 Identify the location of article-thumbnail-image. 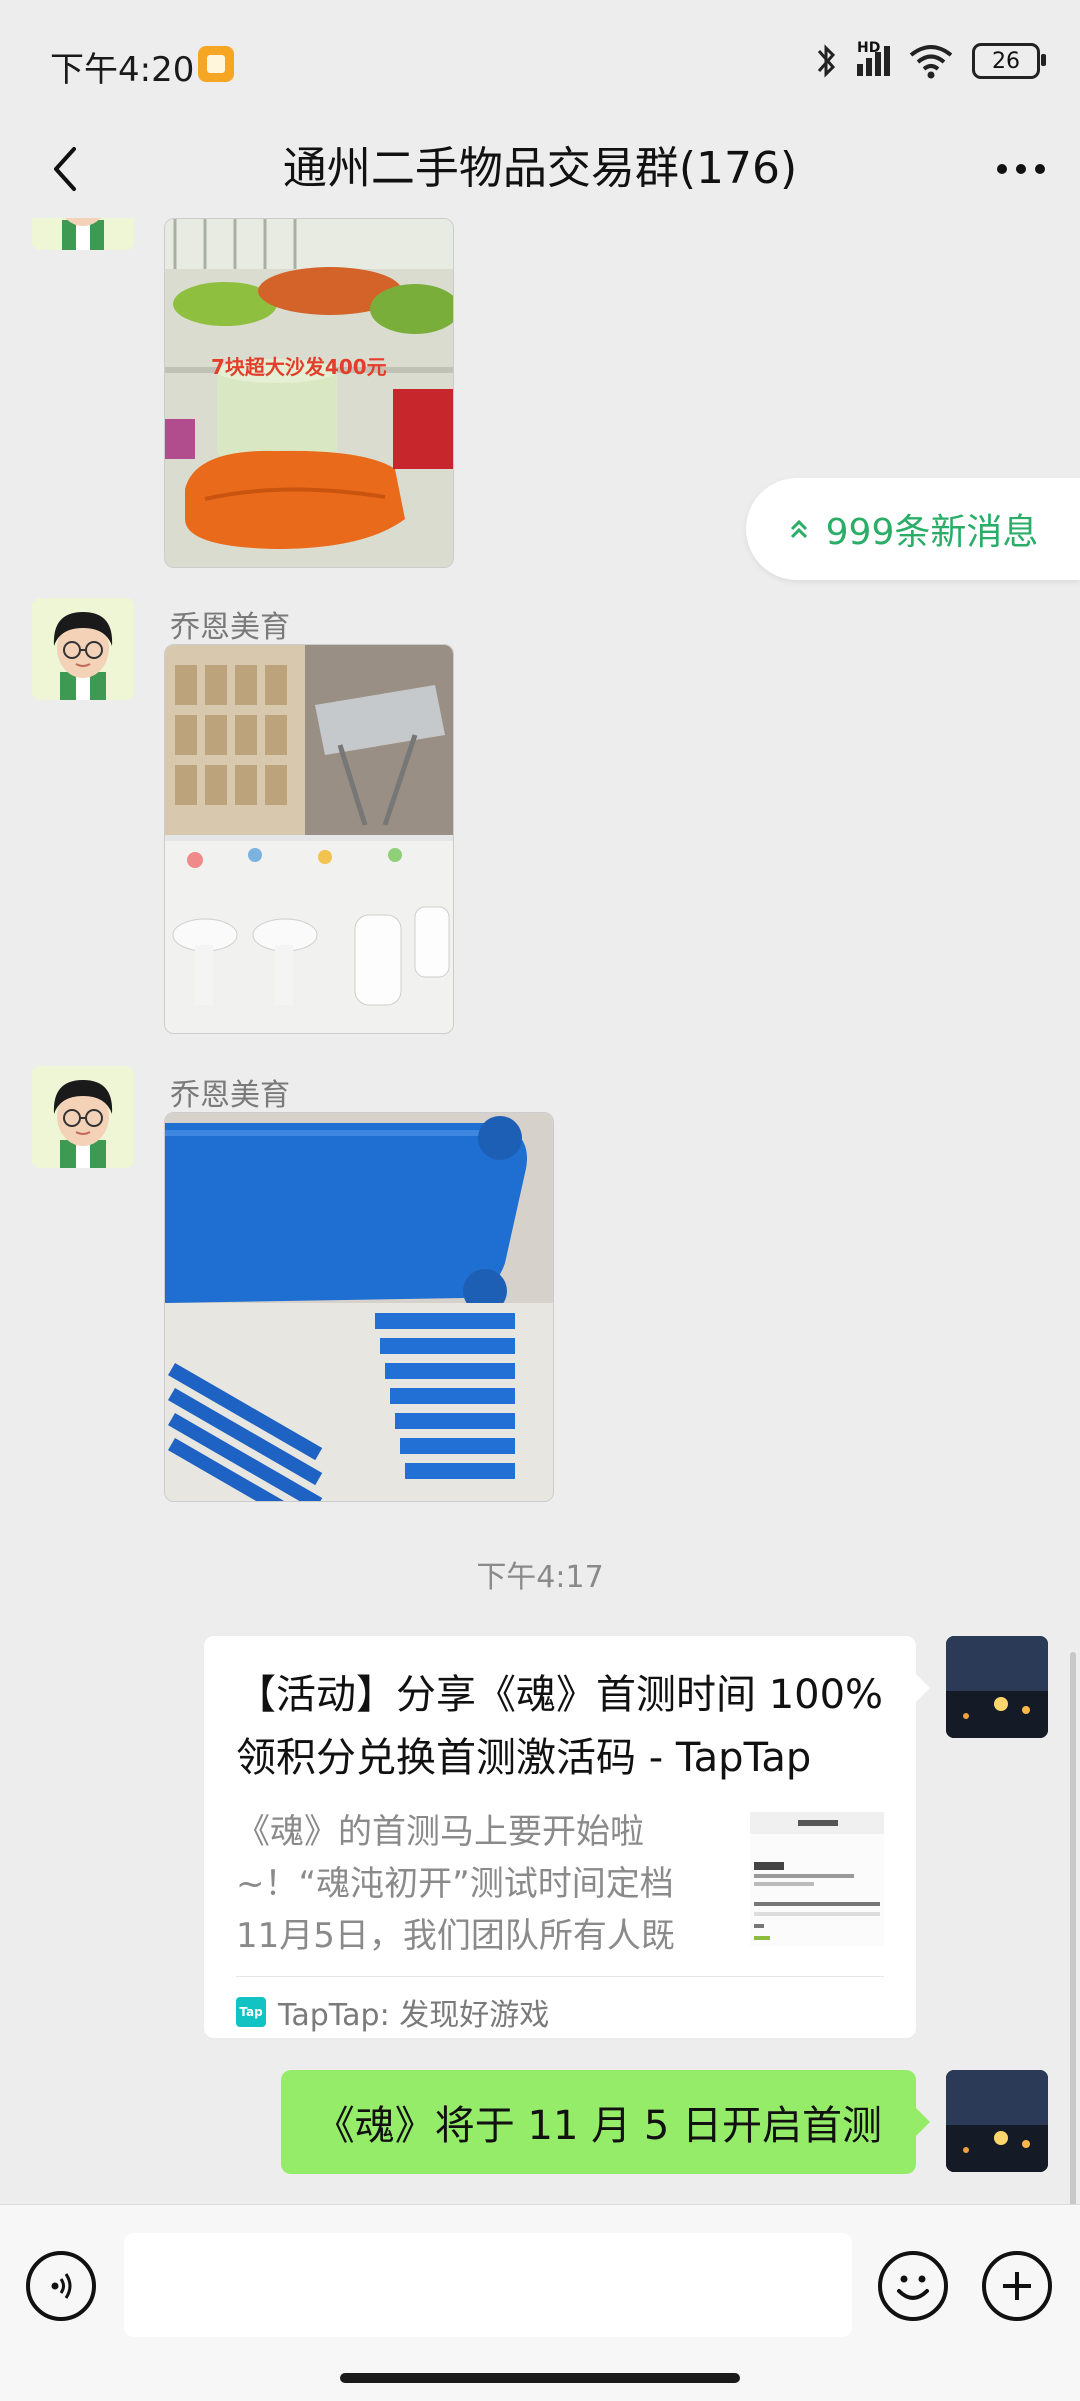
(817, 1879).